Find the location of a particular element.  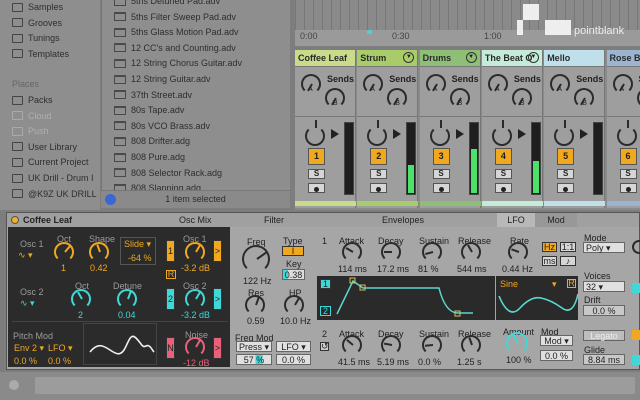

hp-knob is located at coordinates (294, 305).